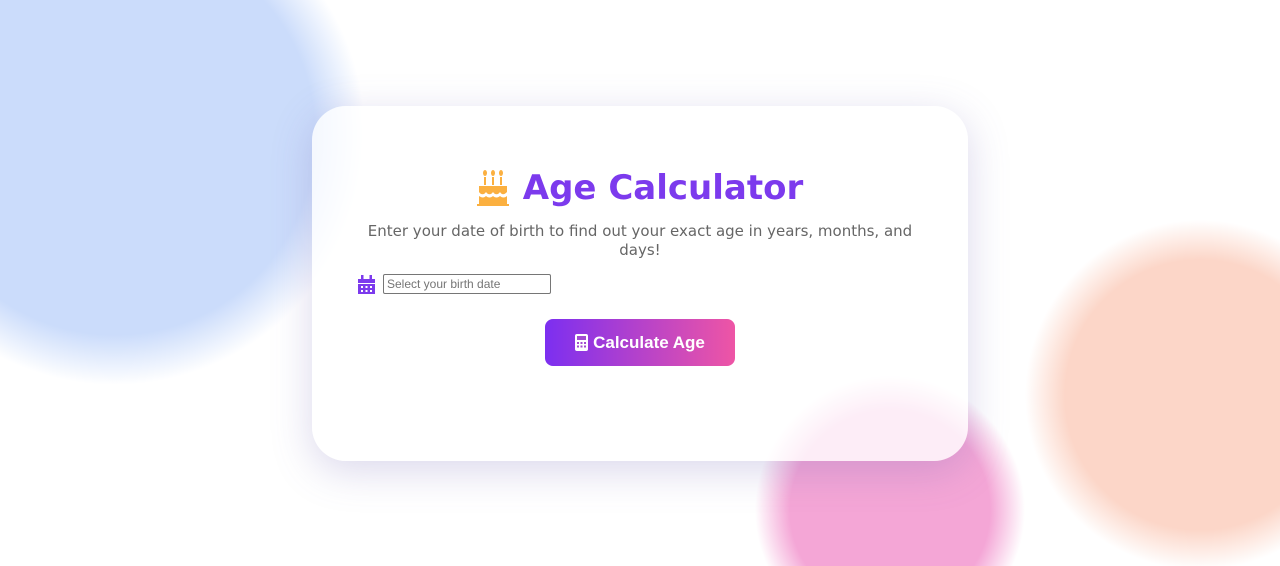 The width and height of the screenshot is (1280, 566). Describe the element at coordinates (492, 188) in the screenshot. I see `birthday-cake-icon` at that location.